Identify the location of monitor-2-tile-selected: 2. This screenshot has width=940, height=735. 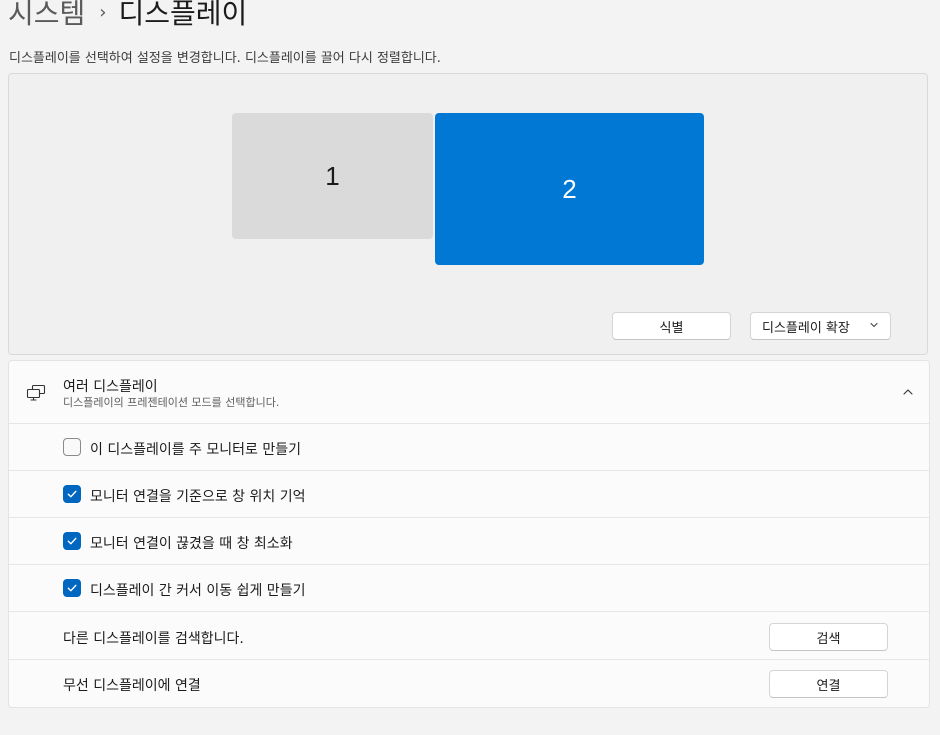
(569, 189).